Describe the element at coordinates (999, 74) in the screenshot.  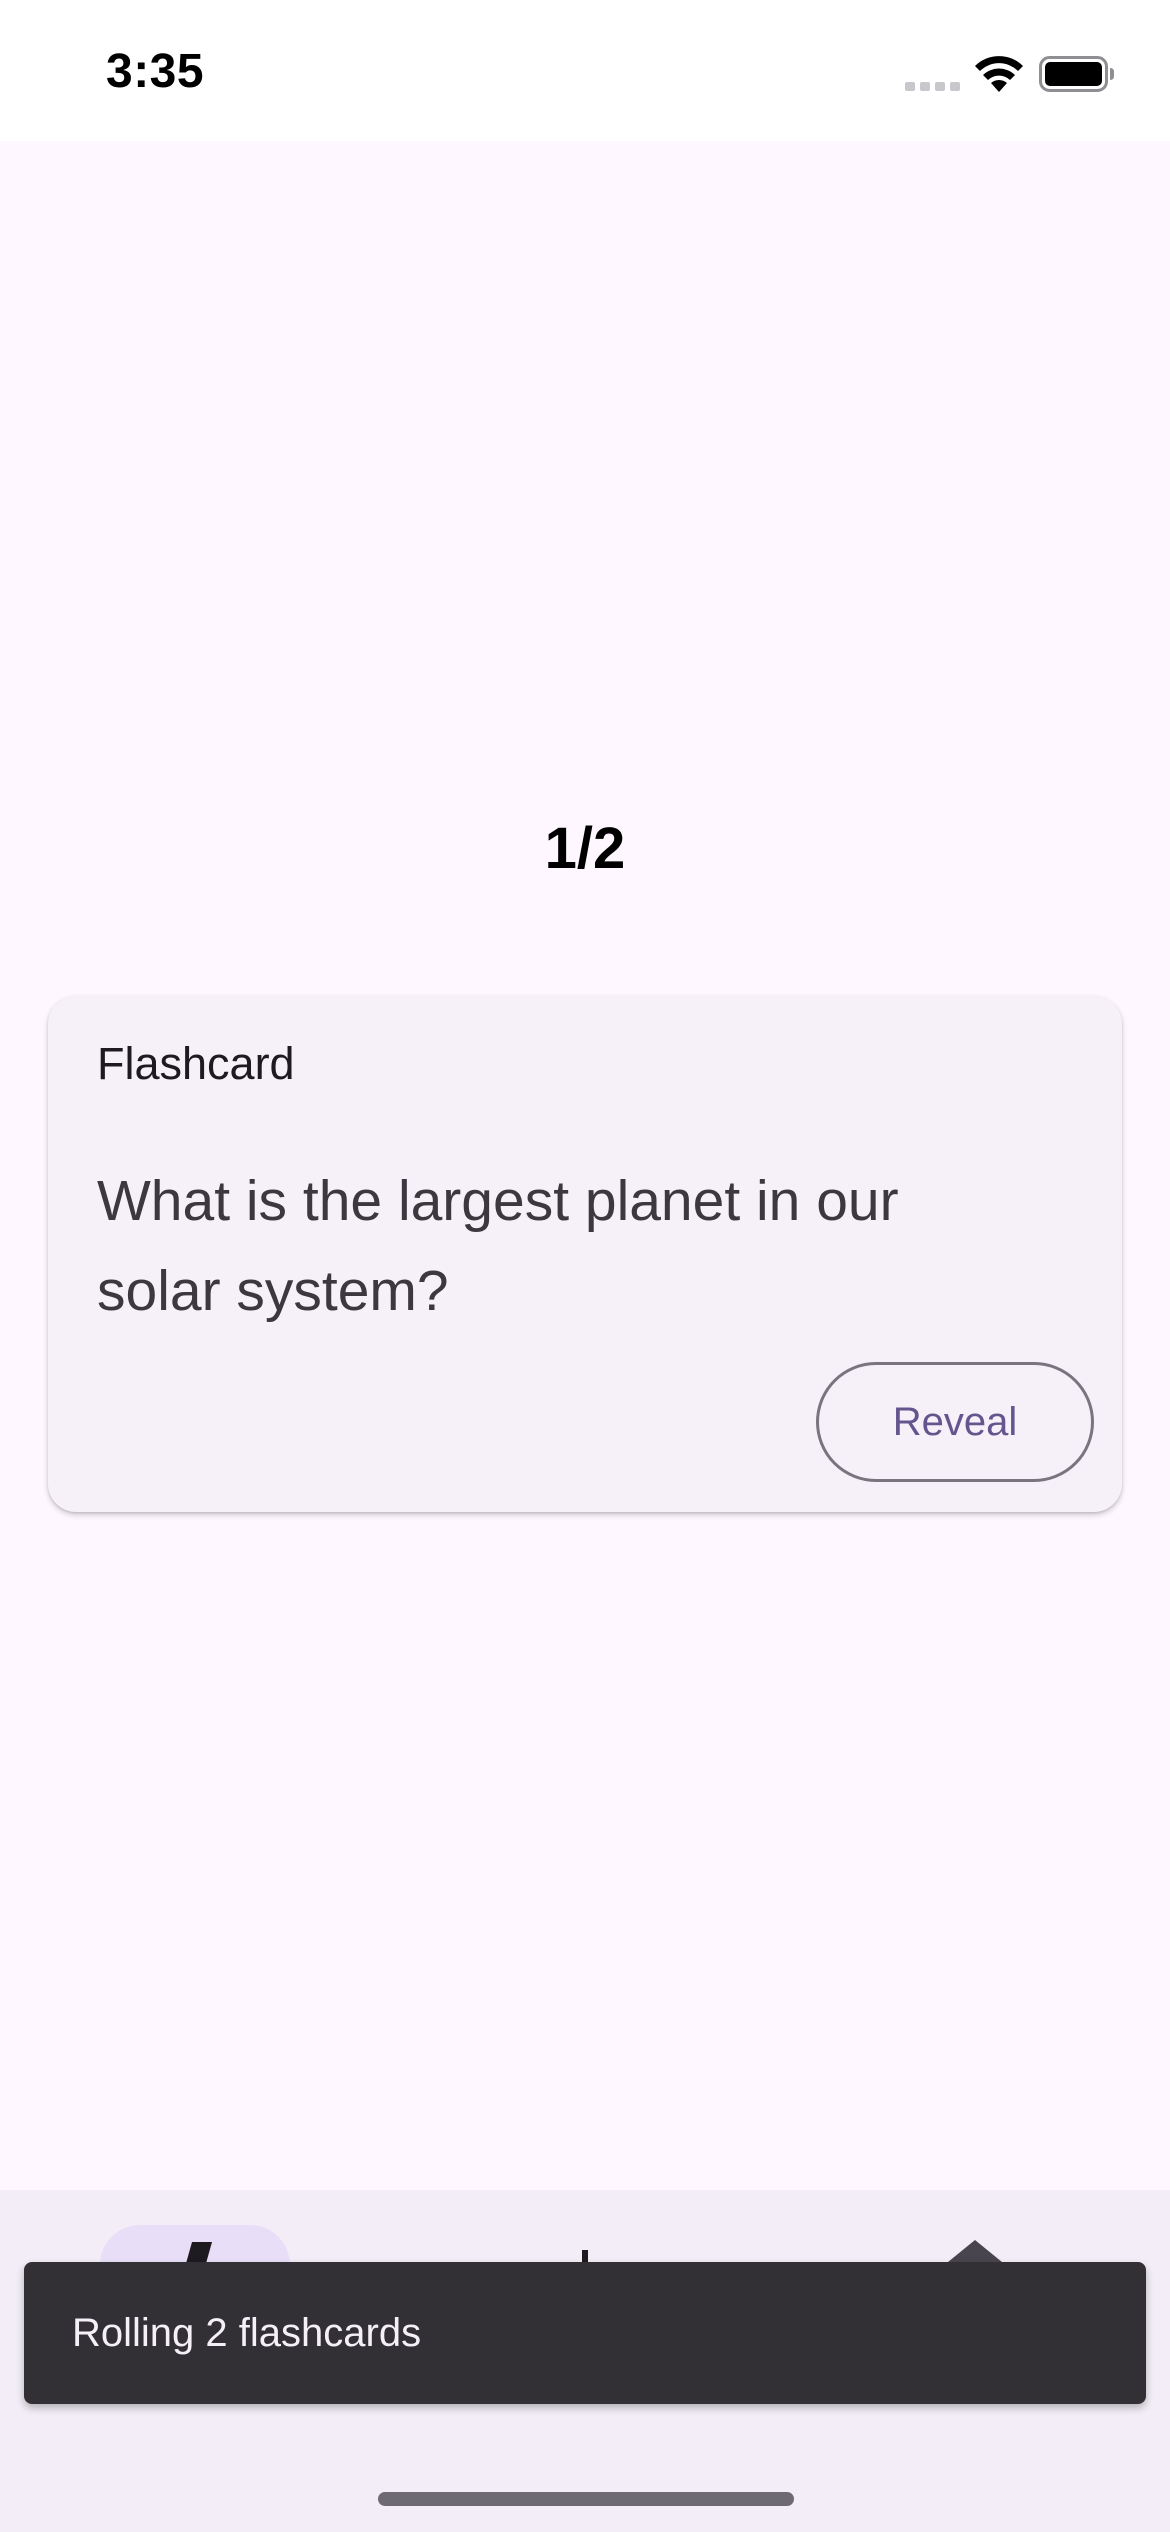
I see `wifi-icon` at that location.